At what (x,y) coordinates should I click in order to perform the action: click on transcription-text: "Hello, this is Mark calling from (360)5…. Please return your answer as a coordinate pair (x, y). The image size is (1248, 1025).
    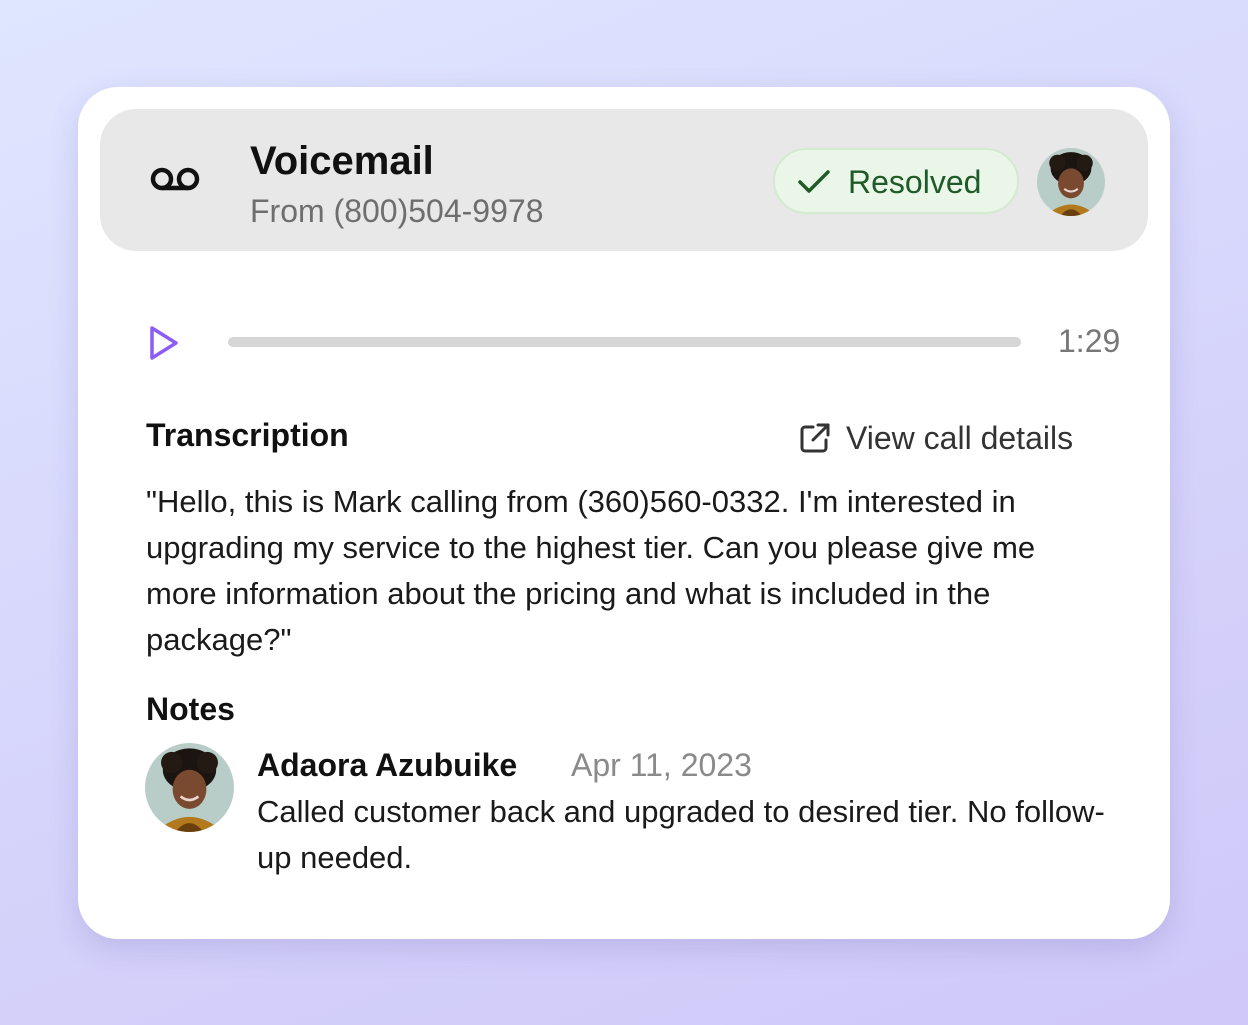
    Looking at the image, I should click on (591, 570).